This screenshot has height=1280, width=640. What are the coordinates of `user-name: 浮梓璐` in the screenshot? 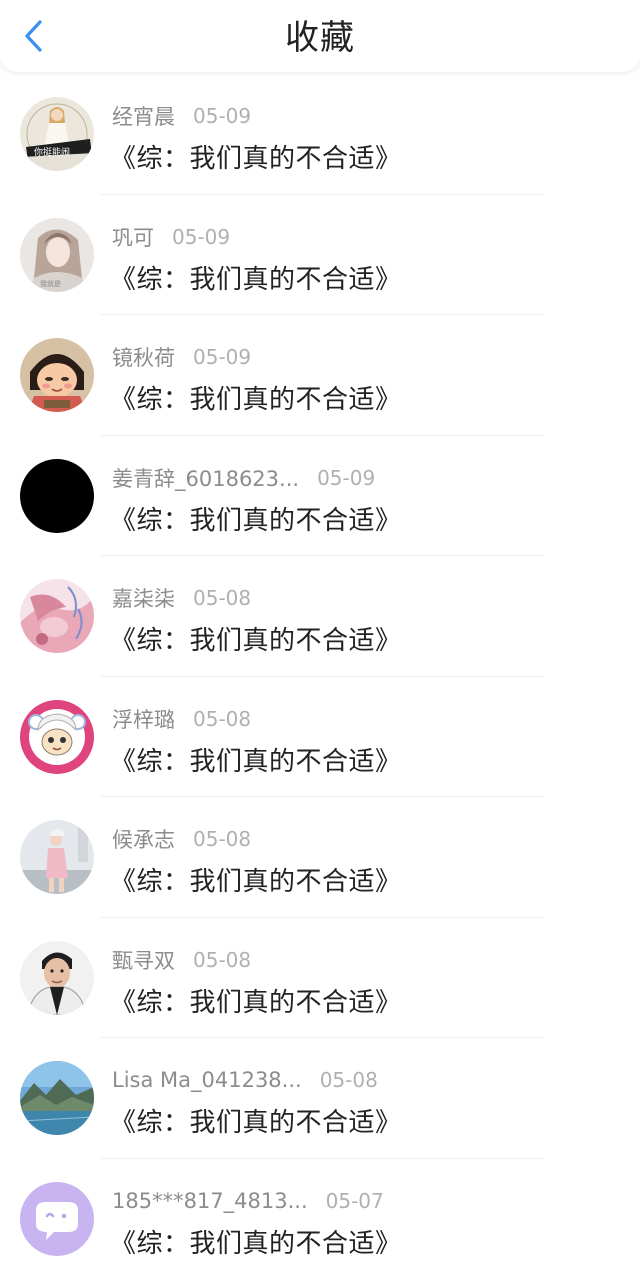 It's located at (143, 719).